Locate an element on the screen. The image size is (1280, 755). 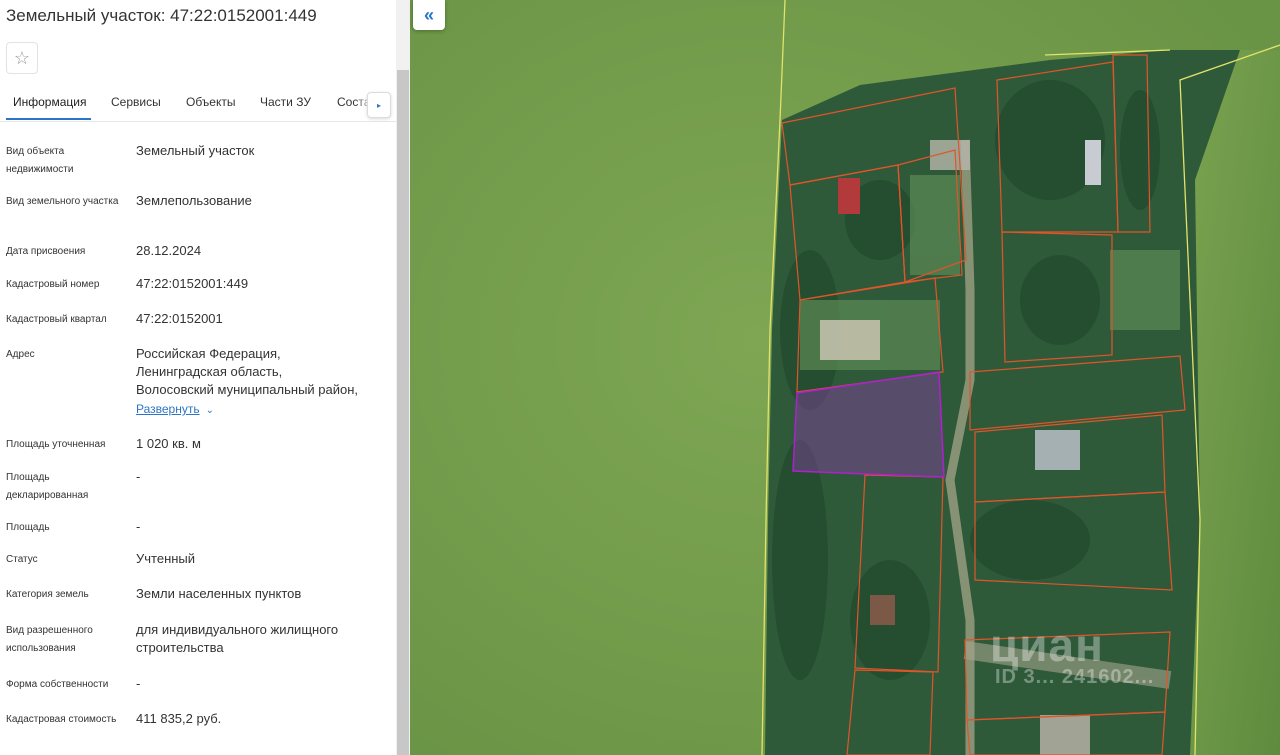
field-label-assign-date: Дата присвоения is located at coordinates (46, 251).